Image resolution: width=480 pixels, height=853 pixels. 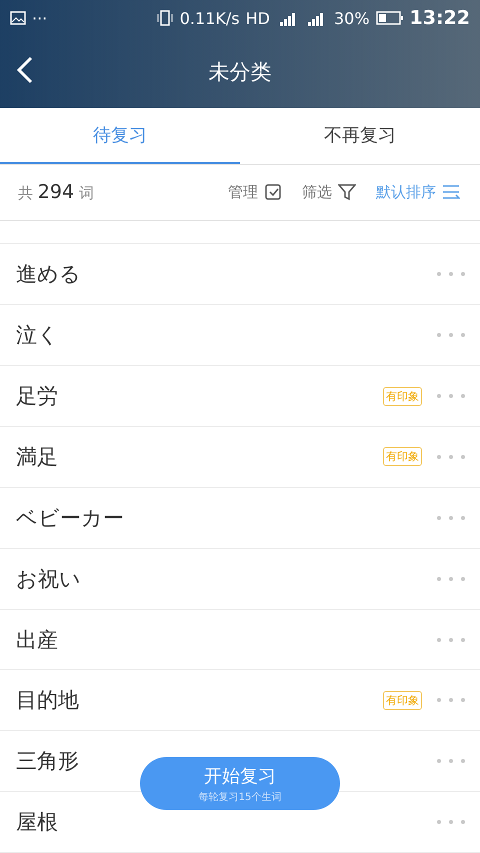 I want to click on back-button, so click(x=25, y=70).